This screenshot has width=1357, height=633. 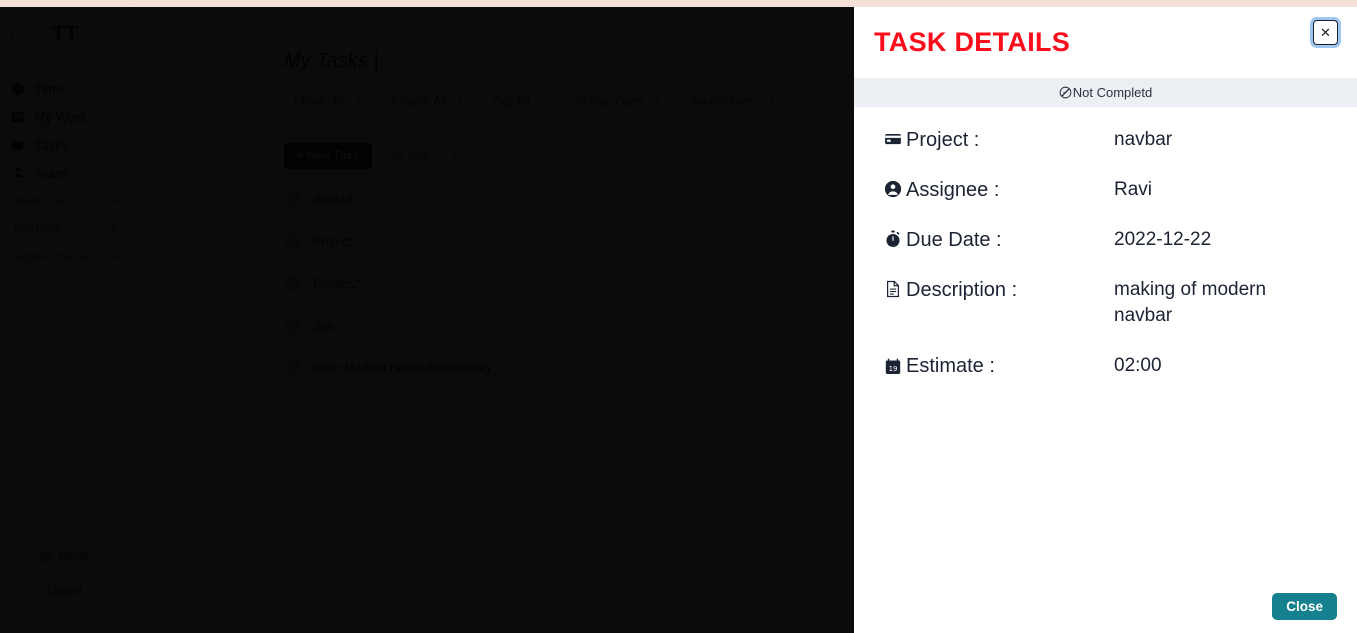 I want to click on filter-source: Source:Inter.. ▾, so click(x=732, y=102).